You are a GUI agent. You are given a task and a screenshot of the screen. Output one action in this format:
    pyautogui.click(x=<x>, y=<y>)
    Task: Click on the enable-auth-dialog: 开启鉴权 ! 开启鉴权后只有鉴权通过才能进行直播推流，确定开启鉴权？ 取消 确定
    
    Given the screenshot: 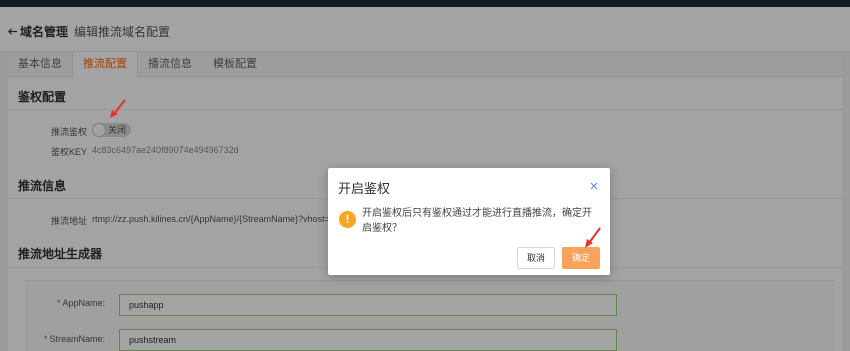 What is the action you would take?
    pyautogui.click(x=469, y=221)
    